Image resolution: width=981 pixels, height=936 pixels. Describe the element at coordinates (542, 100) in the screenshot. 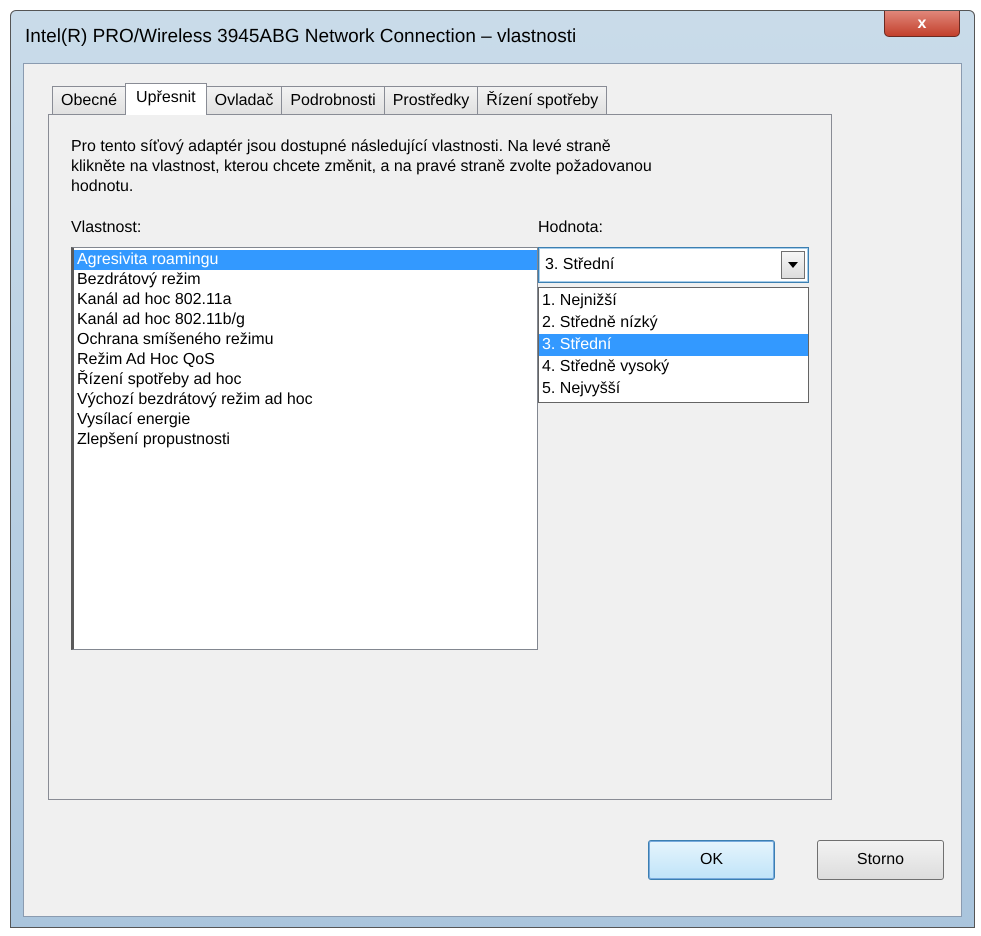

I see `tab: Řízení spotřeby` at that location.